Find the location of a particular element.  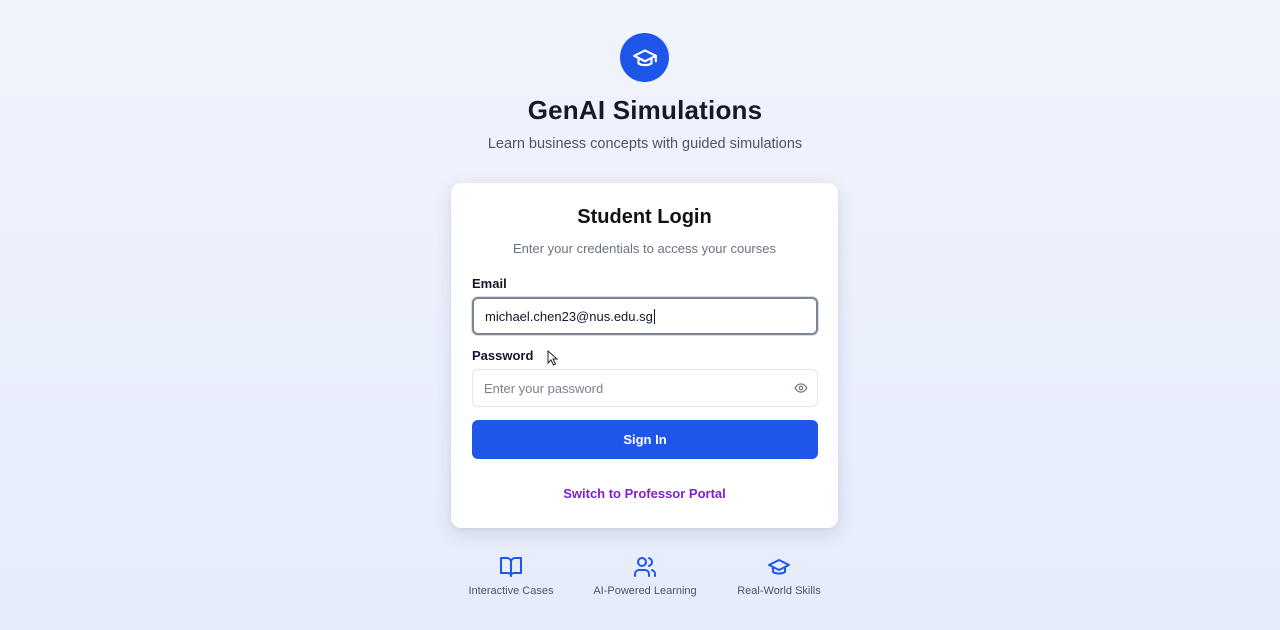

logo-badge is located at coordinates (644, 57).